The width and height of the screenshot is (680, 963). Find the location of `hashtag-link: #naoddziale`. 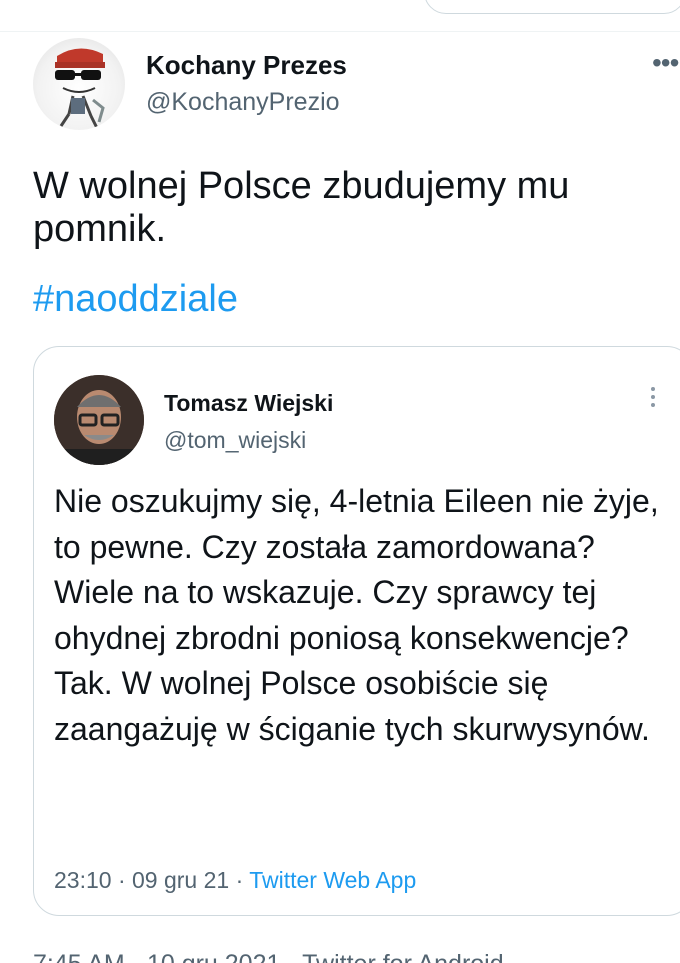

hashtag-link: #naoddziale is located at coordinates (135, 299).